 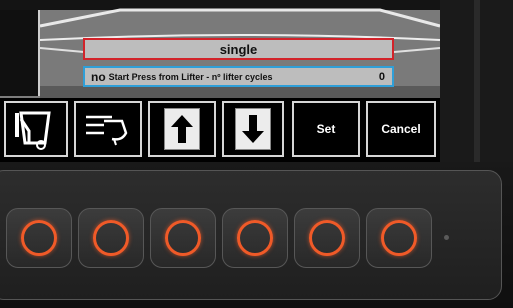 What do you see at coordinates (33, 130) in the screenshot?
I see `lifter-tilt-icon` at bounding box center [33, 130].